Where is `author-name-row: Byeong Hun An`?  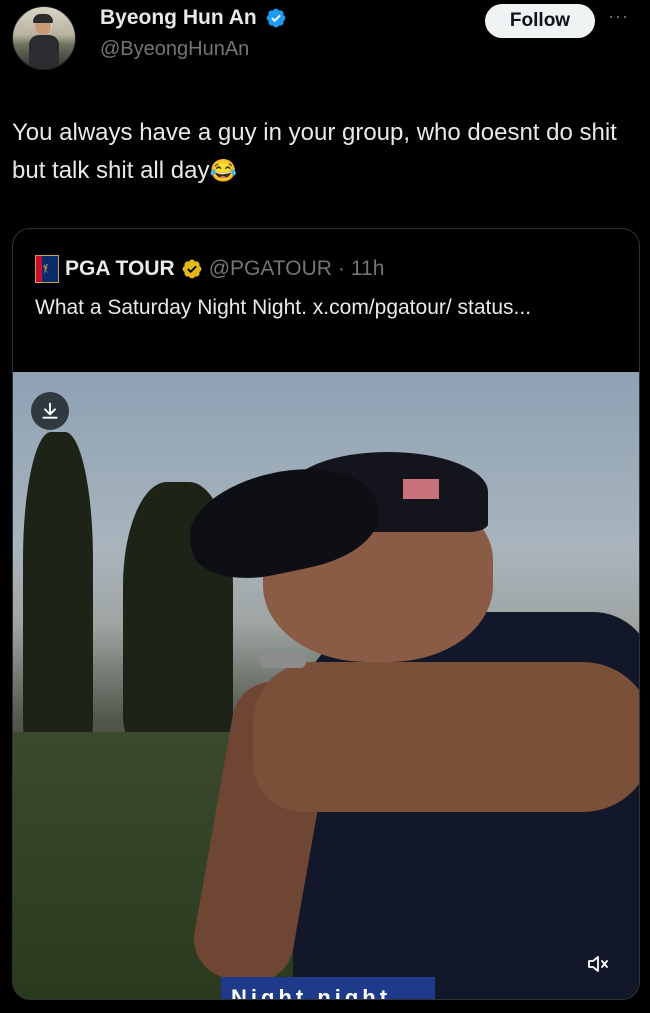
author-name-row: Byeong Hun An is located at coordinates (193, 18).